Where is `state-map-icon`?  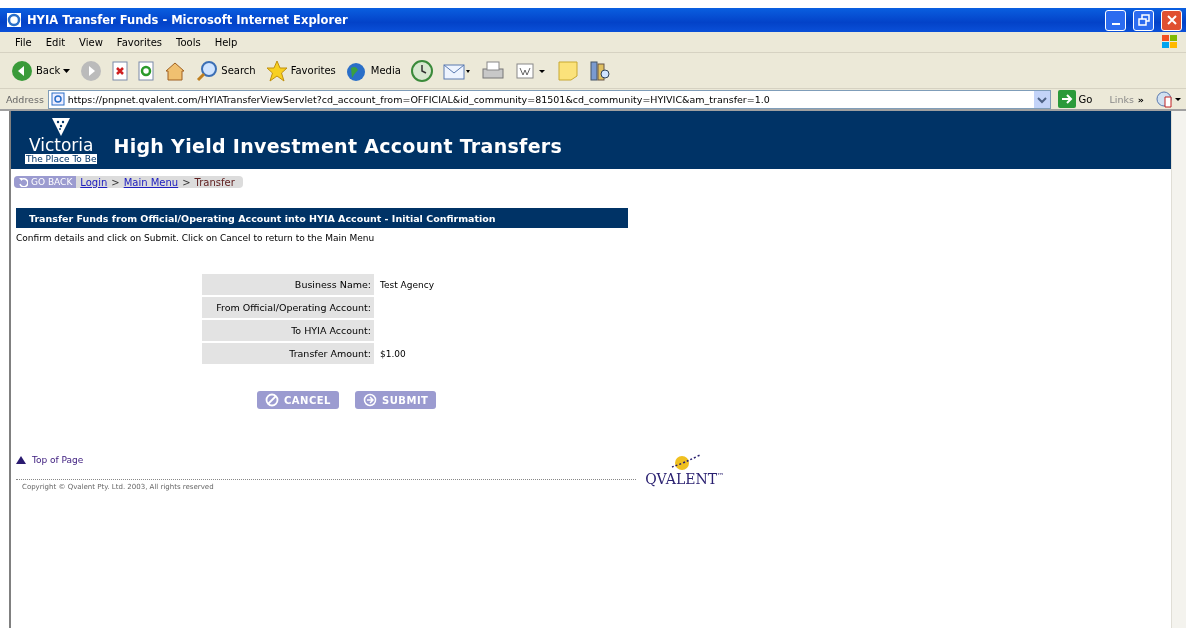 state-map-icon is located at coordinates (61, 126).